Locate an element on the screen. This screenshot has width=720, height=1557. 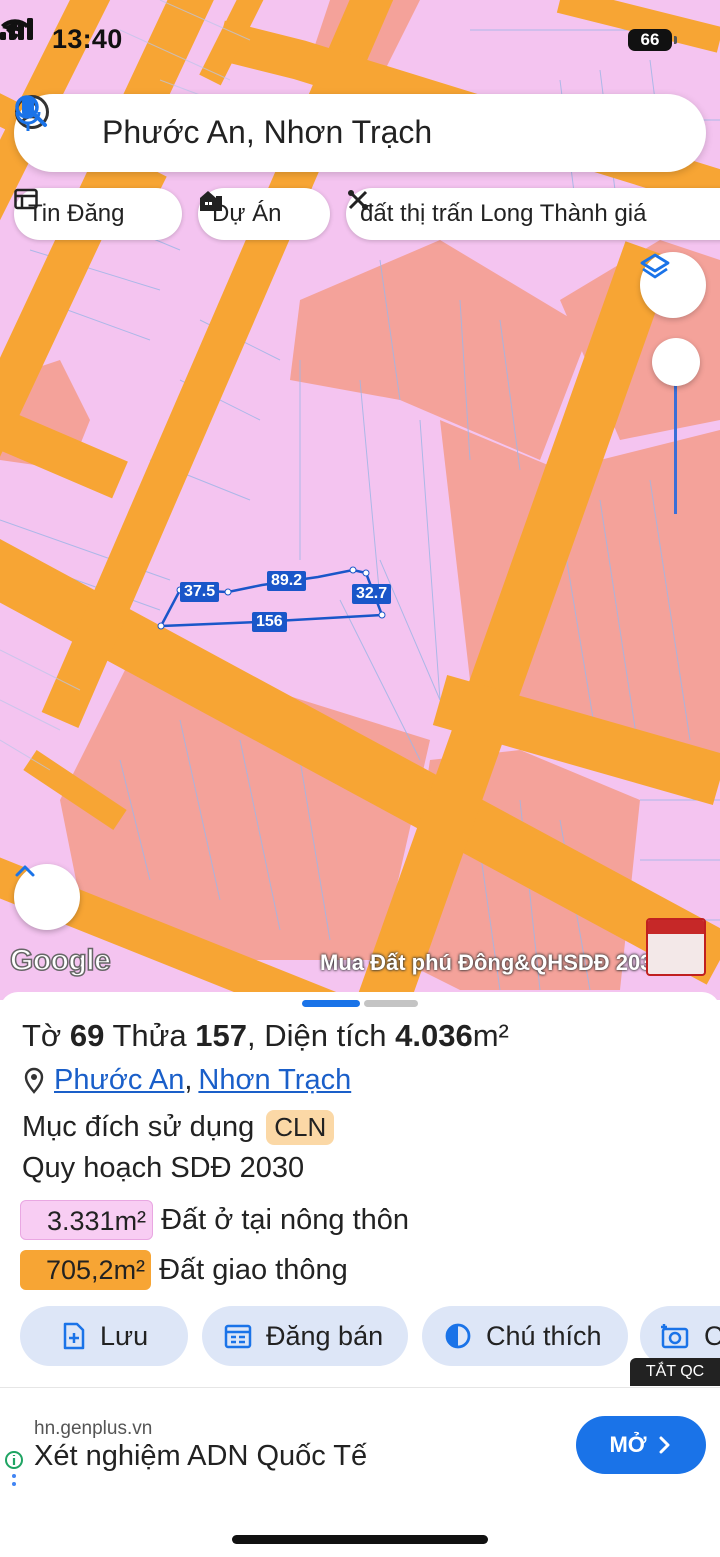
zone-area: 705,2m² is located at coordinates (86, 1270).